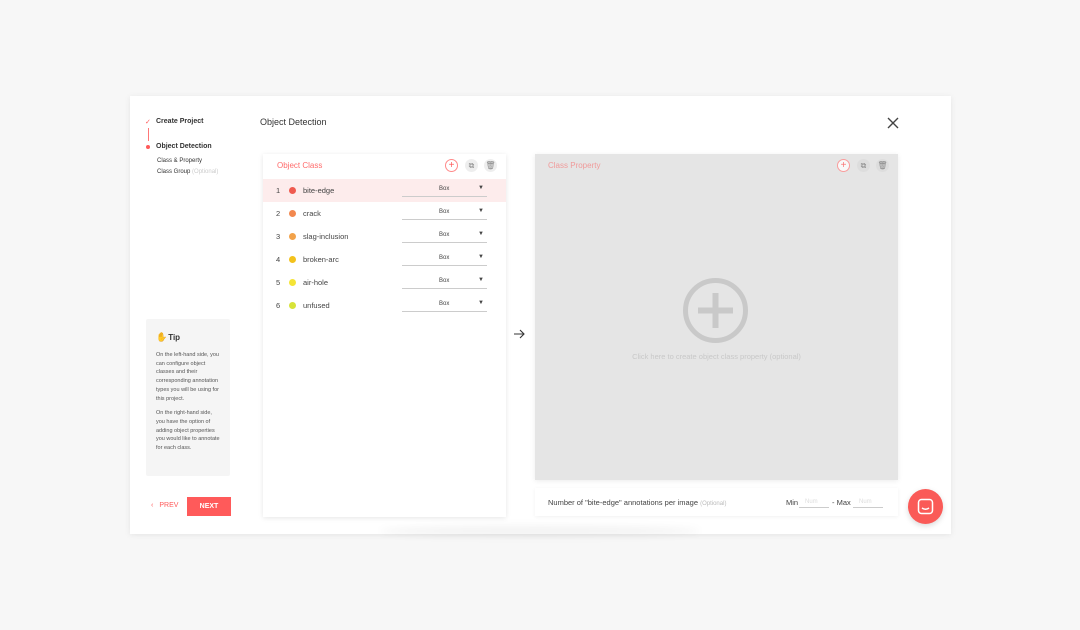  What do you see at coordinates (174, 337) in the screenshot?
I see `tip-title-text: Tip` at bounding box center [174, 337].